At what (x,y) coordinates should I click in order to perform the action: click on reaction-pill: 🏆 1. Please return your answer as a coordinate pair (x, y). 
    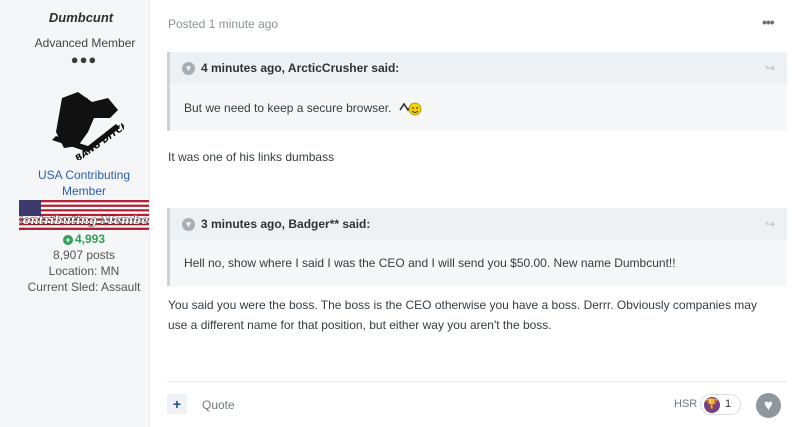
    Looking at the image, I should click on (720, 404).